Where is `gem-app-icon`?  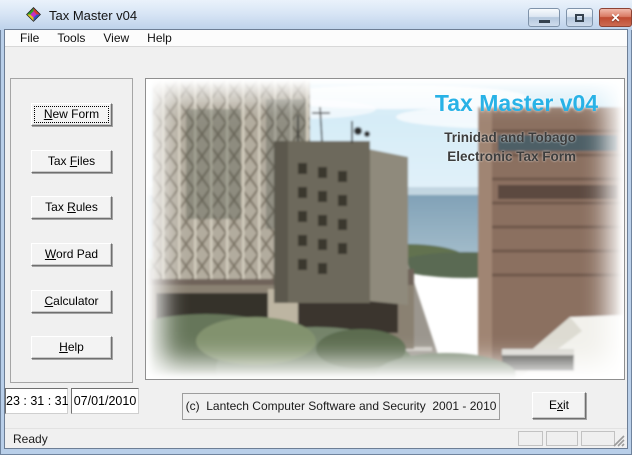 gem-app-icon is located at coordinates (33, 14).